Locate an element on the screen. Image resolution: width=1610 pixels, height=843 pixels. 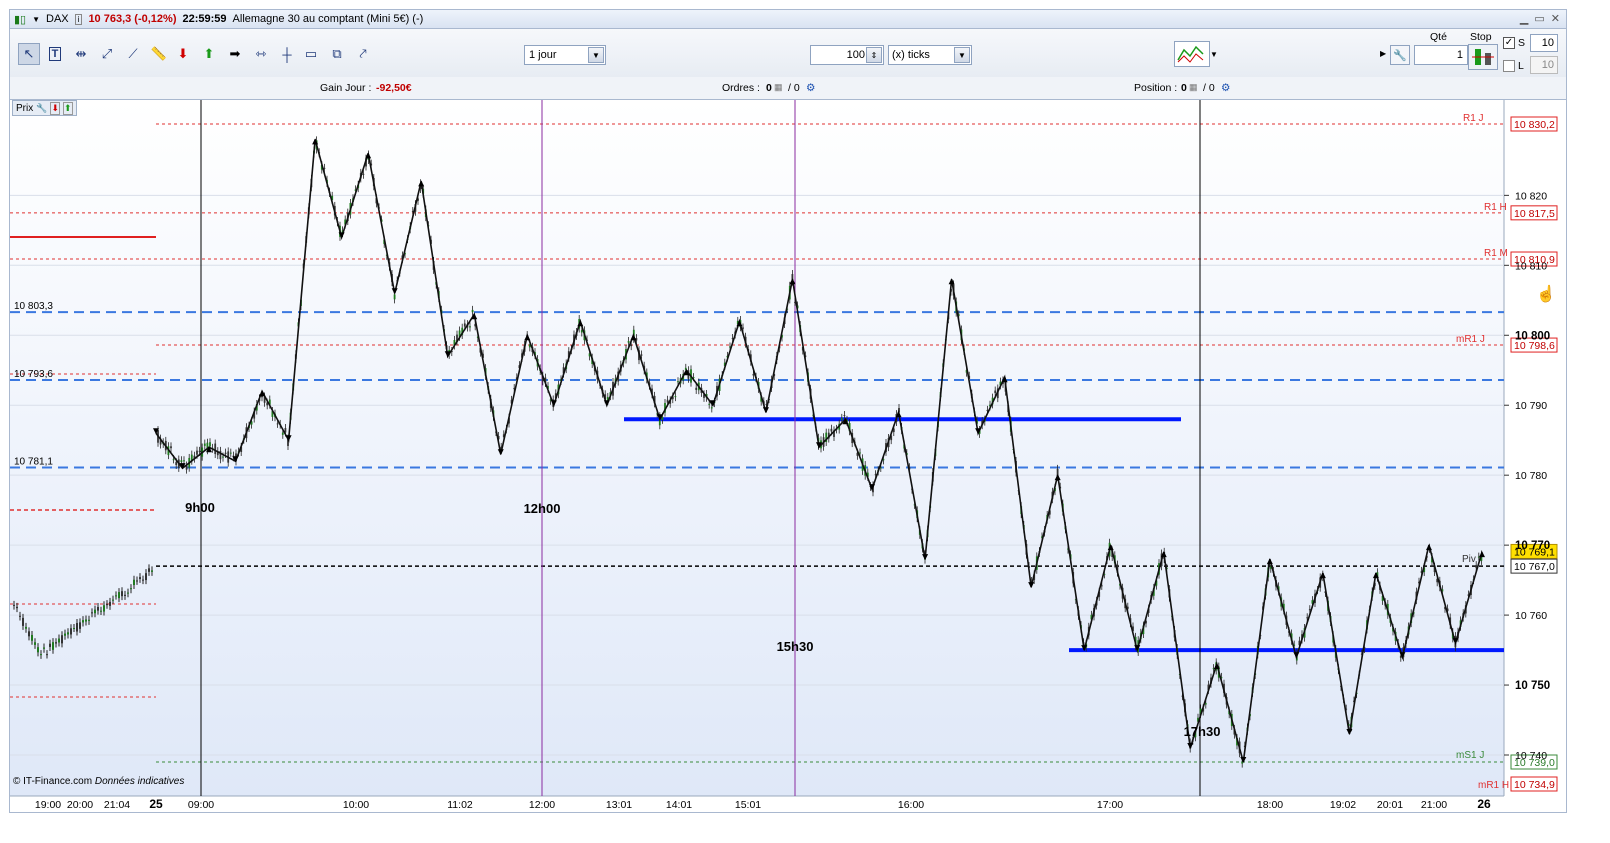
hand-cursor-icon: ☝ is located at coordinates (1546, 294).